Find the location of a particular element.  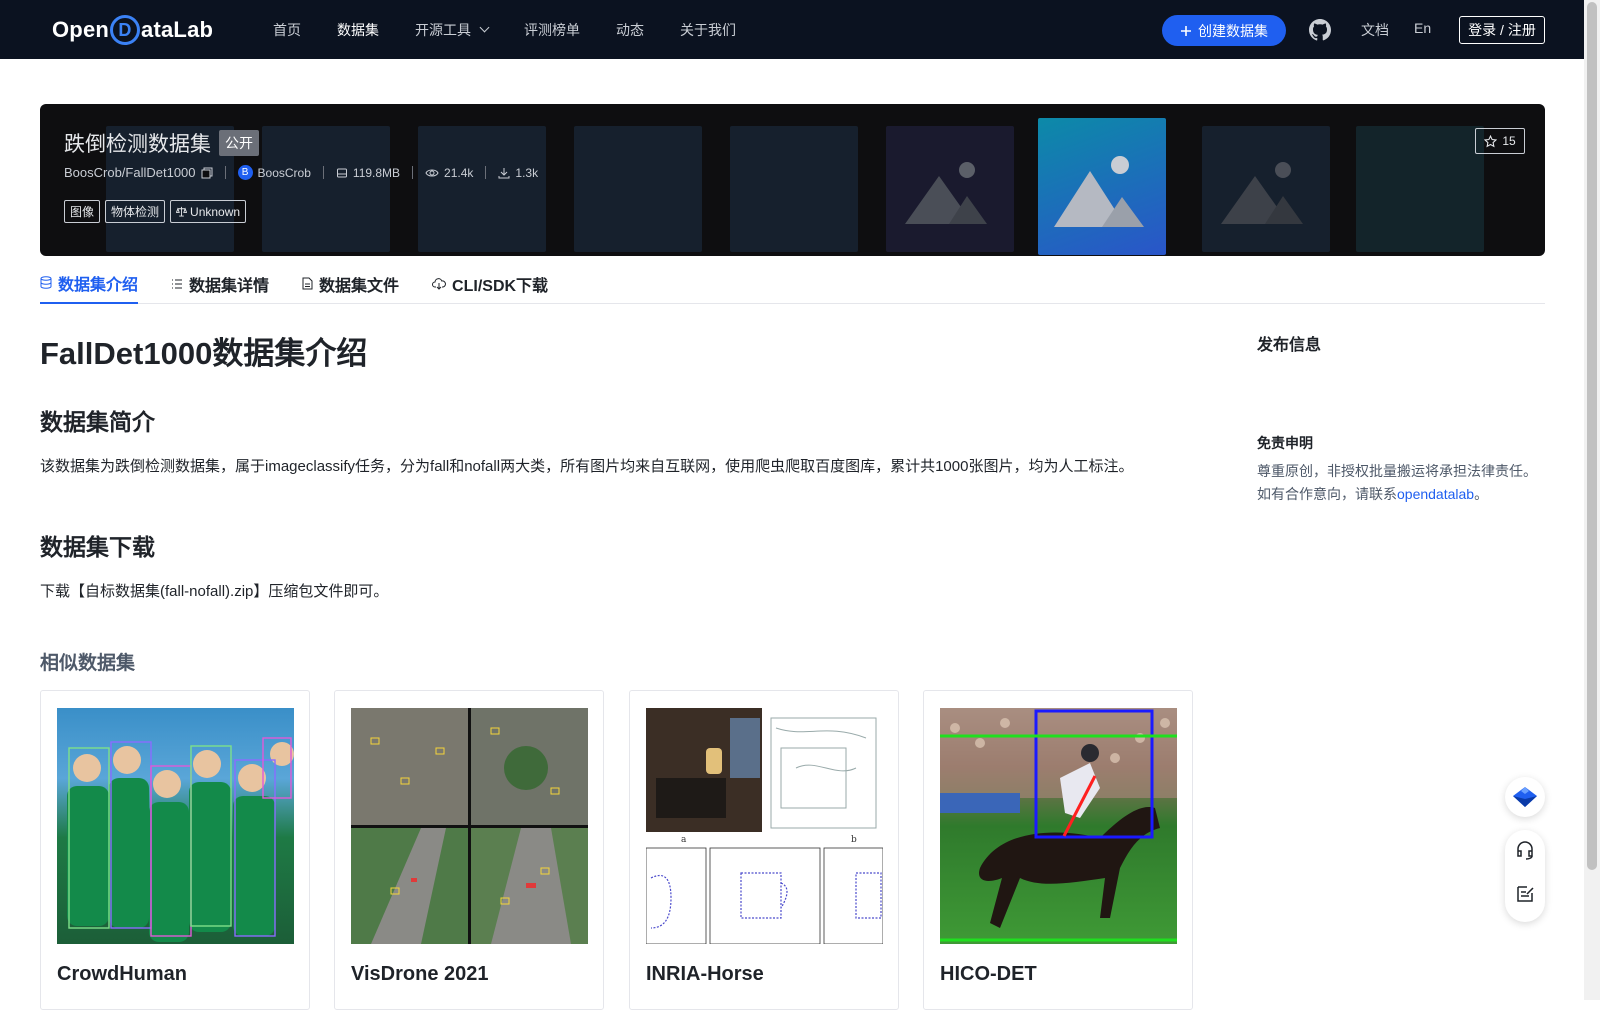

feedback-float-button is located at coordinates (1525, 797).